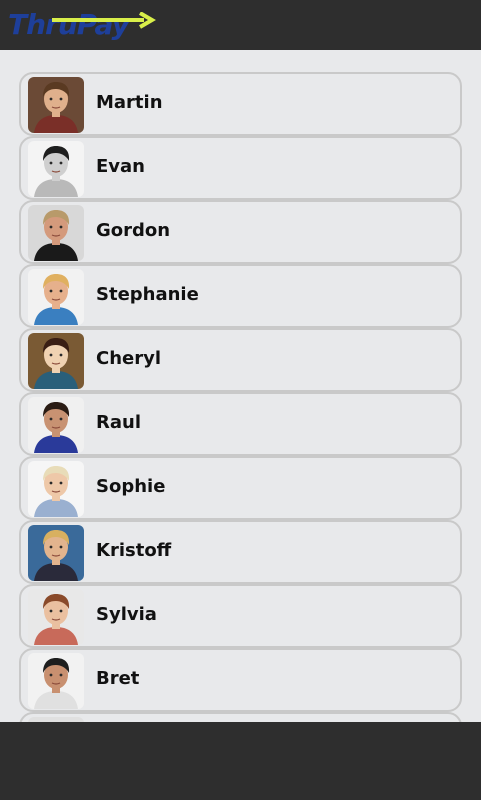  I want to click on martin-avatar, so click(56, 105).